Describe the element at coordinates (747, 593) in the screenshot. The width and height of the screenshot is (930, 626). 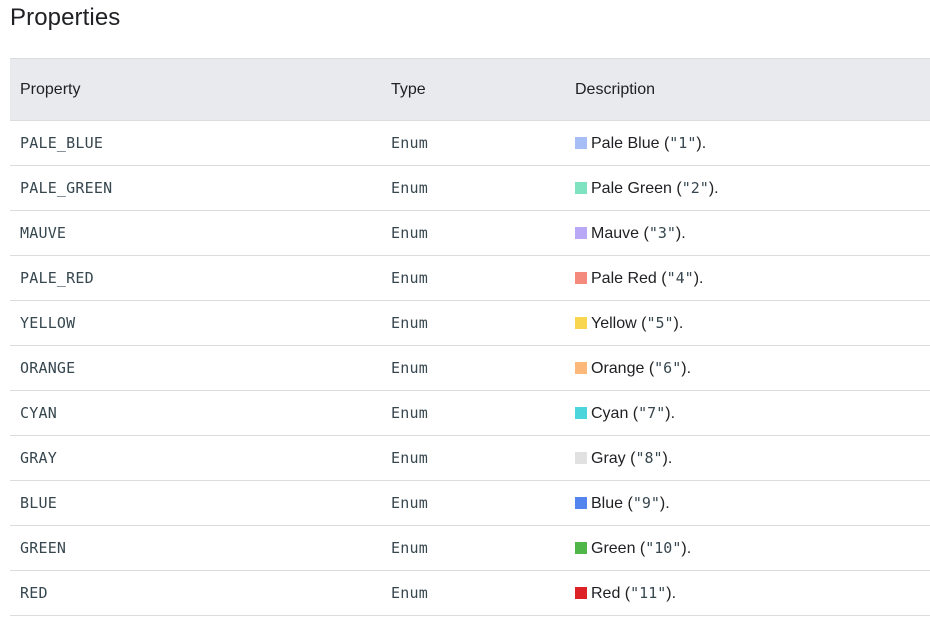
I see `description-cell: Red ("11").` at that location.